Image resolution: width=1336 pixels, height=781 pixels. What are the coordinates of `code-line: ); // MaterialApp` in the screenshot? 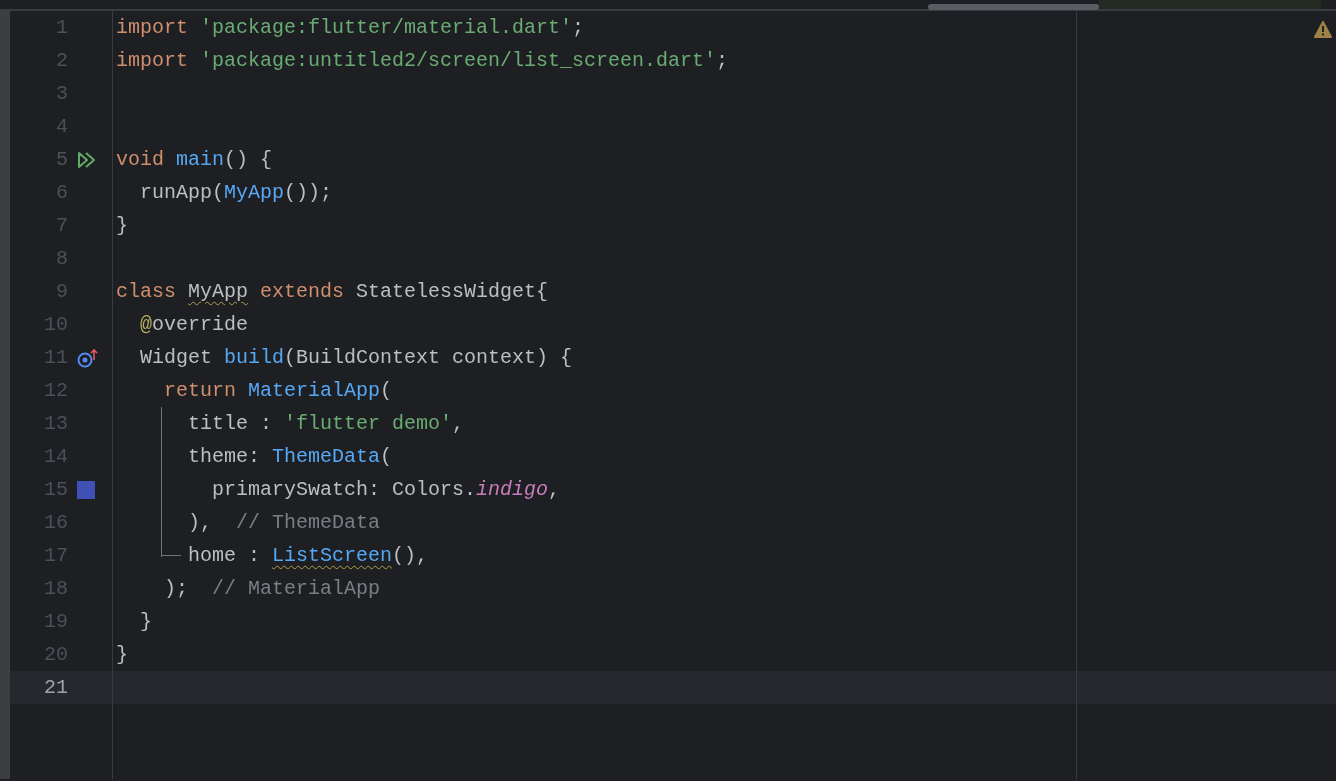 It's located at (272, 588).